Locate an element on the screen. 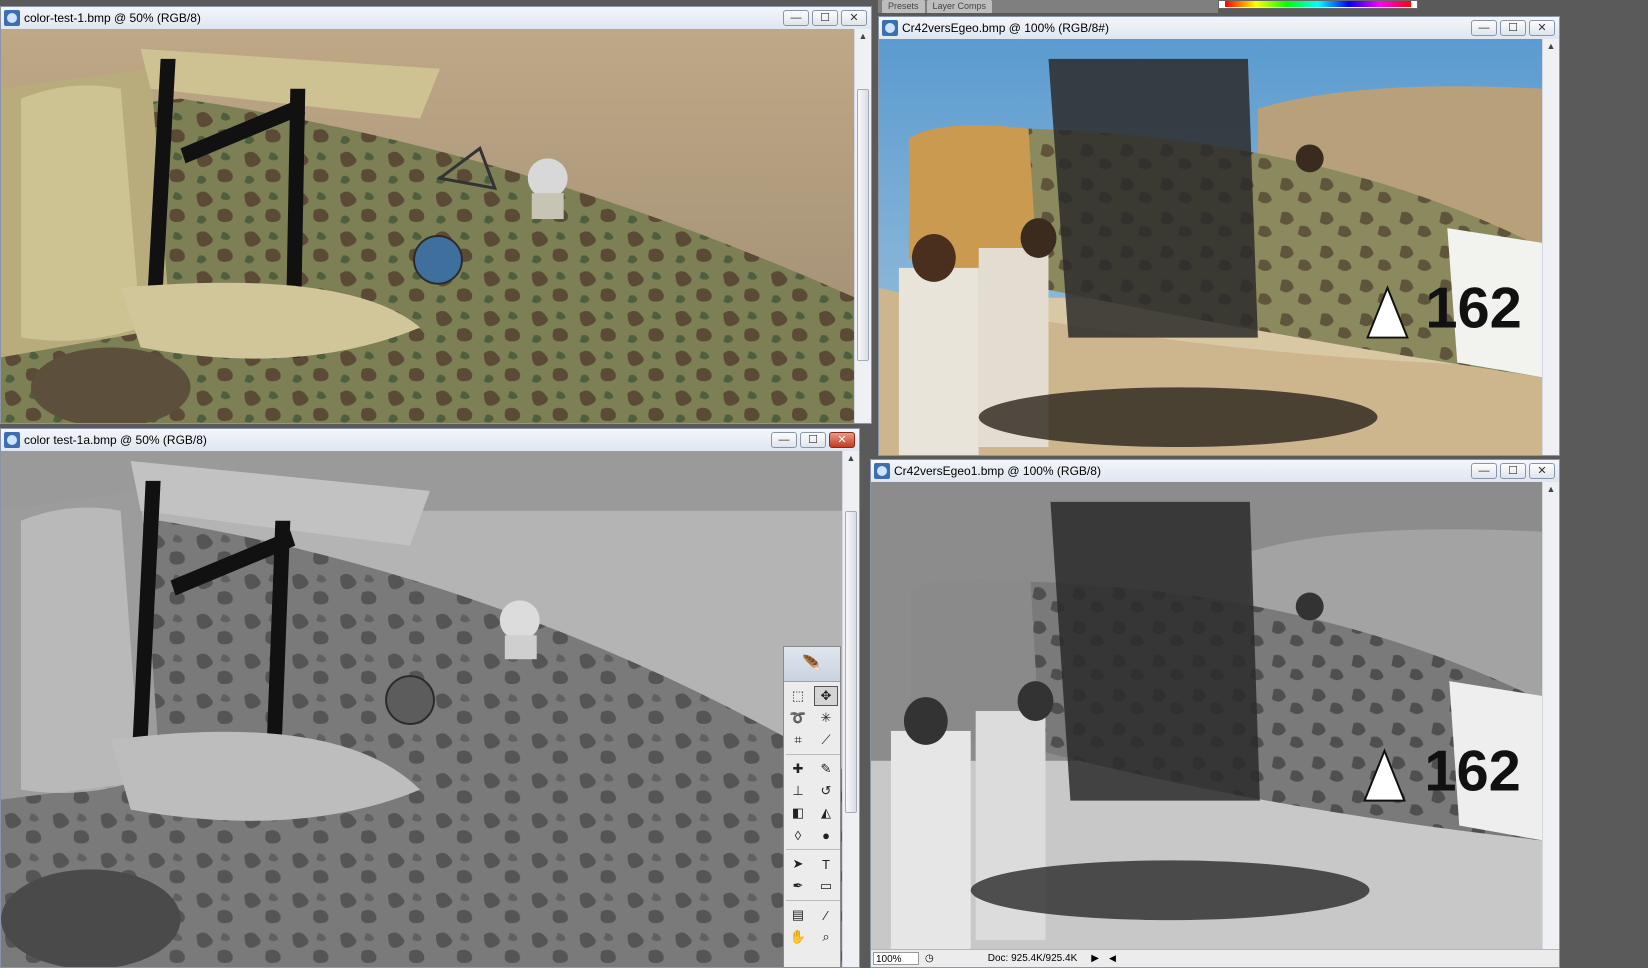  color-spectrum is located at coordinates (1318, 4).